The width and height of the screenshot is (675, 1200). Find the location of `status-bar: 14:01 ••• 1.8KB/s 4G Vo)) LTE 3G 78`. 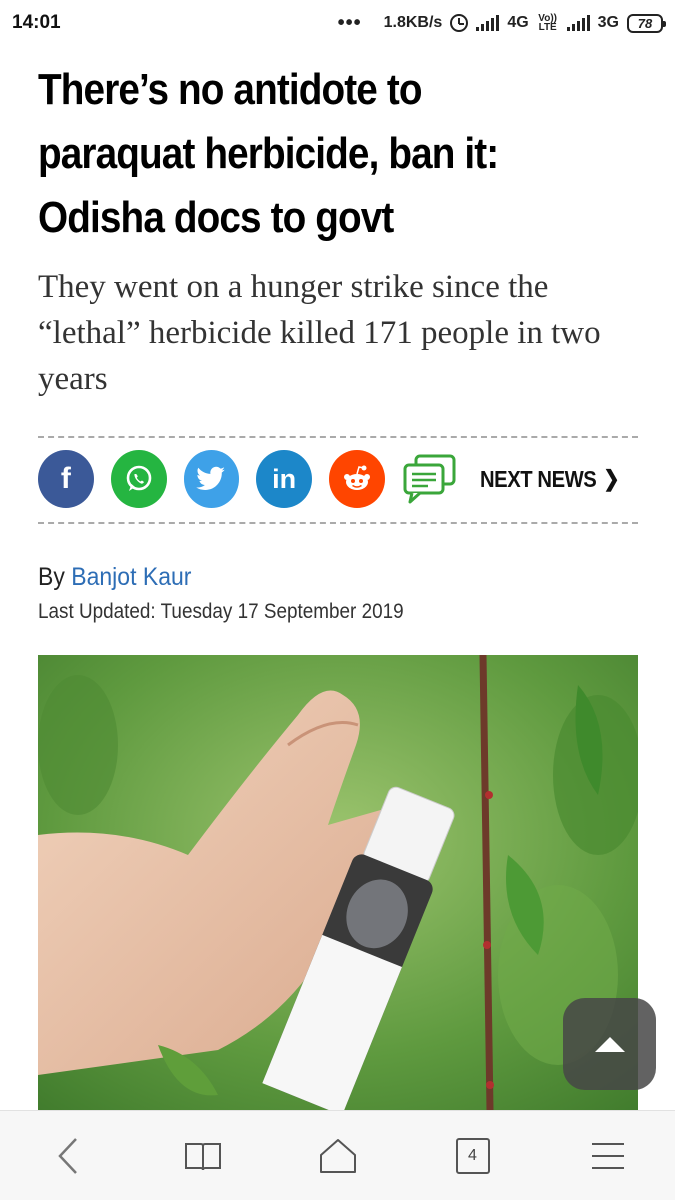

status-bar: 14:01 ••• 1.8KB/s 4G Vo)) LTE 3G 78 is located at coordinates (337, 23).